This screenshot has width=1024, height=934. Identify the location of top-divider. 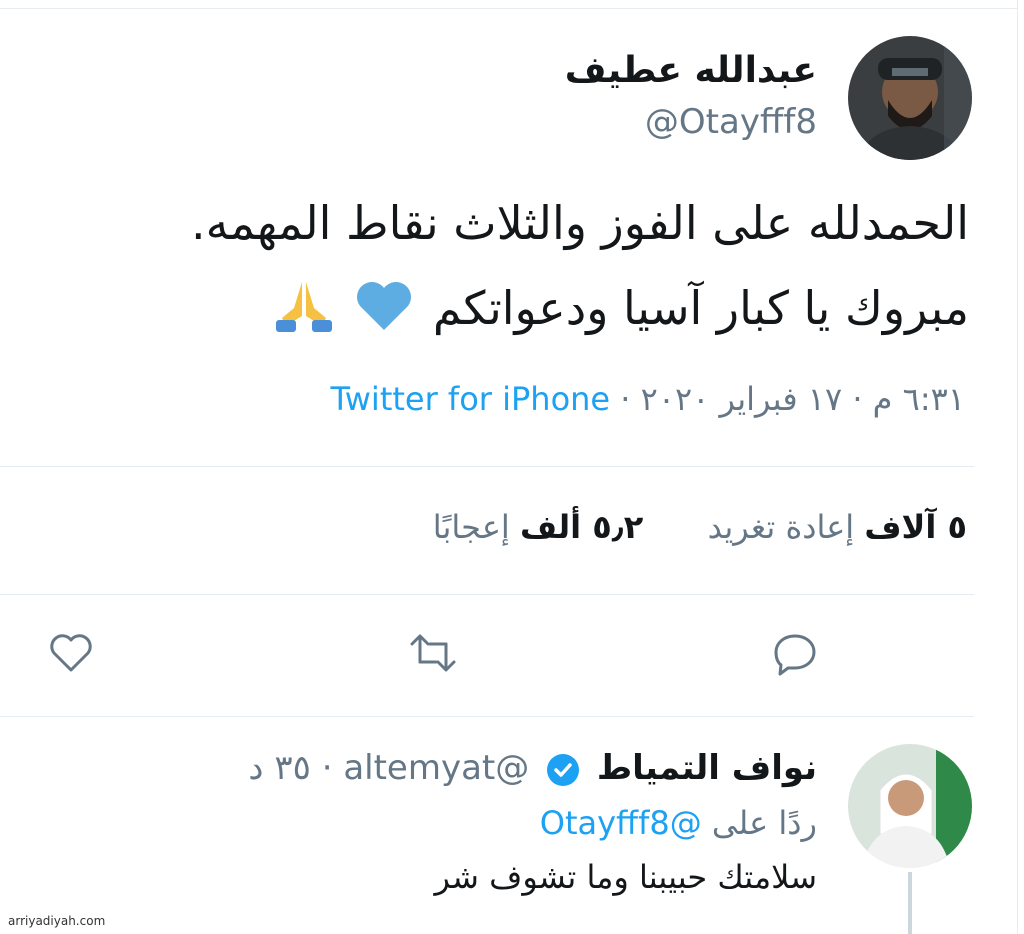
(508, 8).